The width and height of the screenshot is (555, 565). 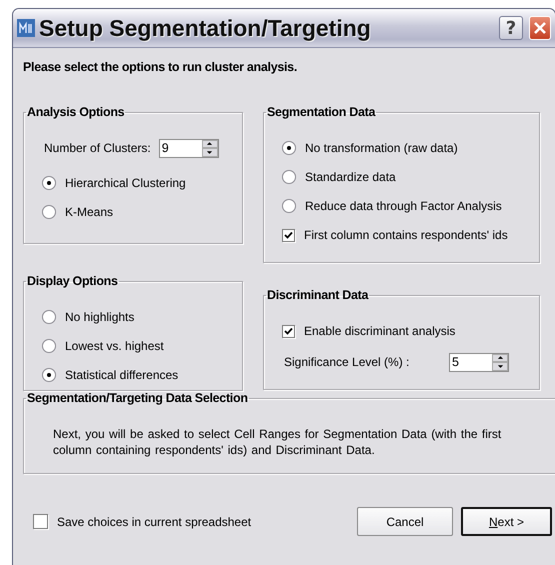 I want to click on group-title: Analysis Options, so click(x=76, y=112).